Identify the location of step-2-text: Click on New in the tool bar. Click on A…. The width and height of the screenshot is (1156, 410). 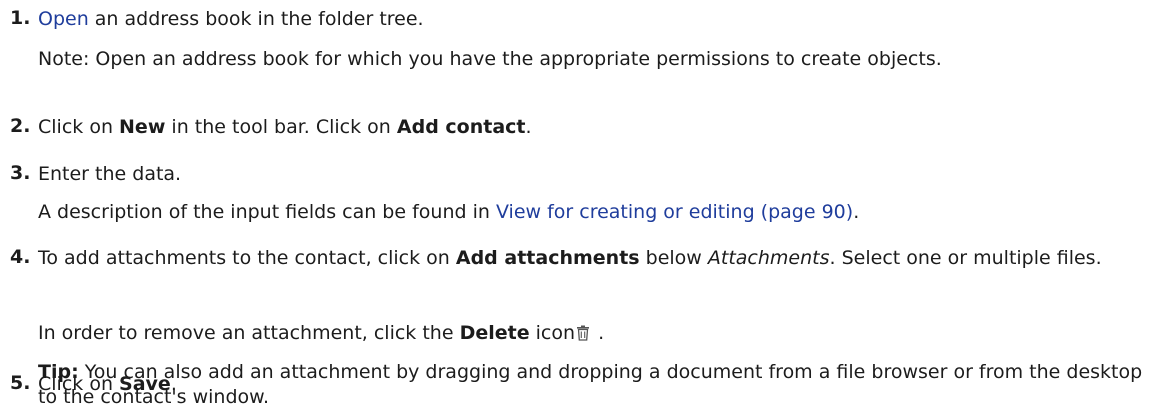
(285, 127).